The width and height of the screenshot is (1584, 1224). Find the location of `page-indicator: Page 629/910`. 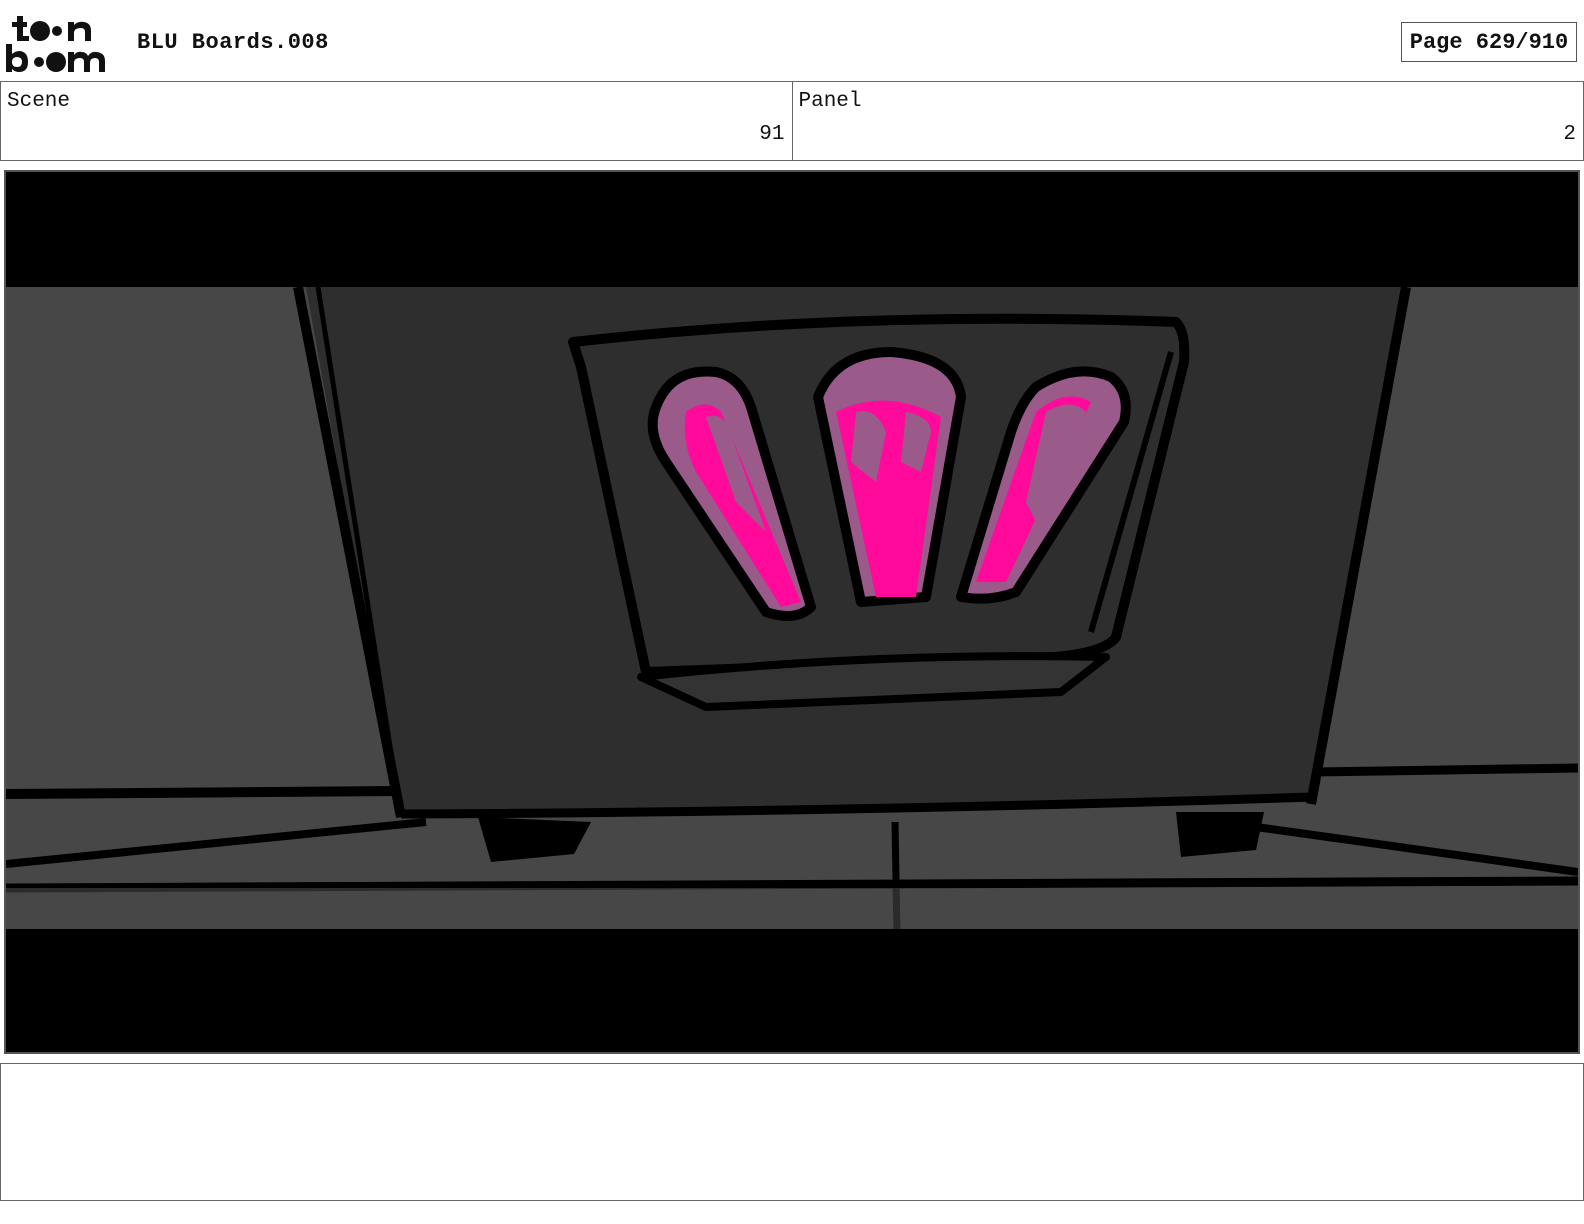

page-indicator: Page 629/910 is located at coordinates (1489, 42).